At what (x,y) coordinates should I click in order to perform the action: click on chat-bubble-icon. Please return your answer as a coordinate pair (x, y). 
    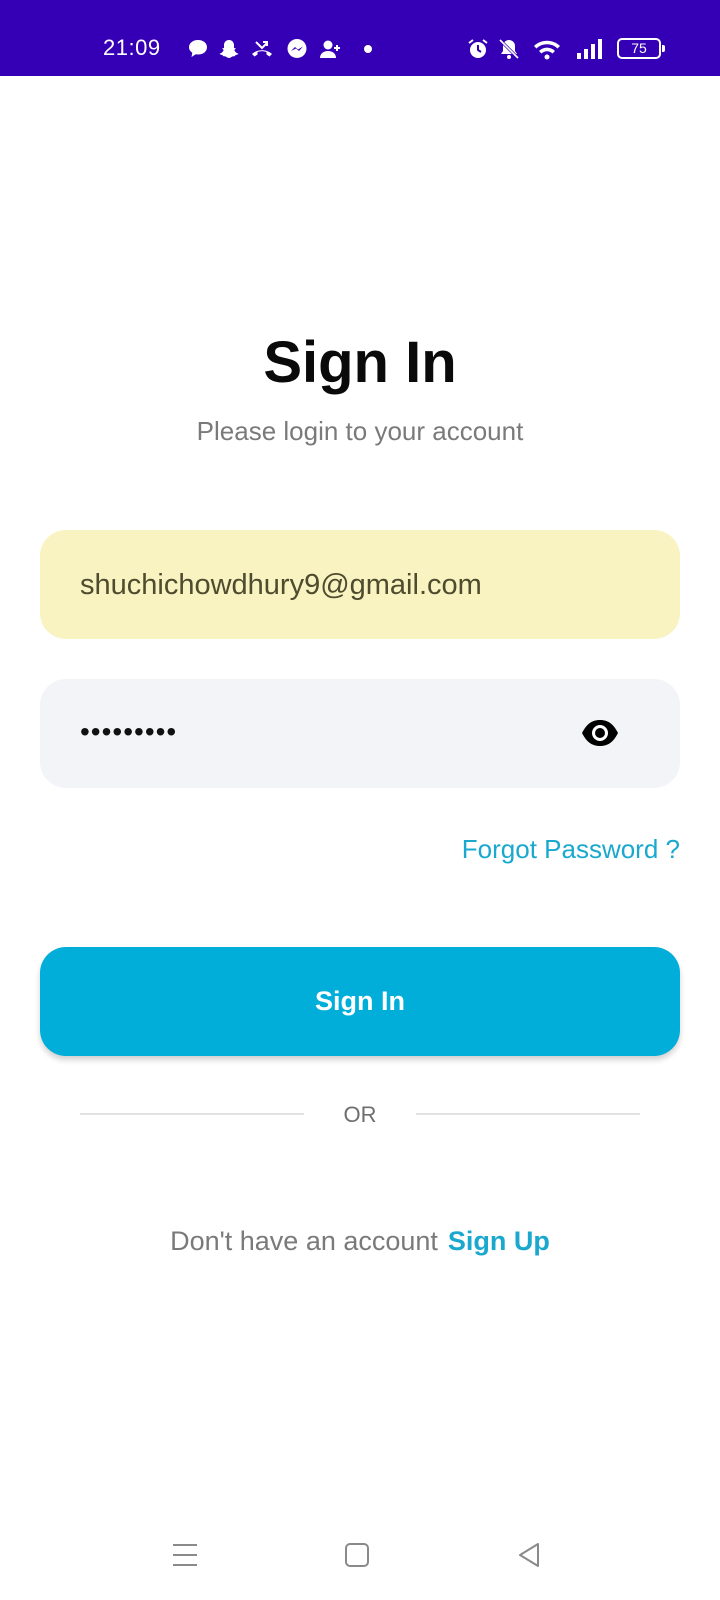
    Looking at the image, I should click on (198, 49).